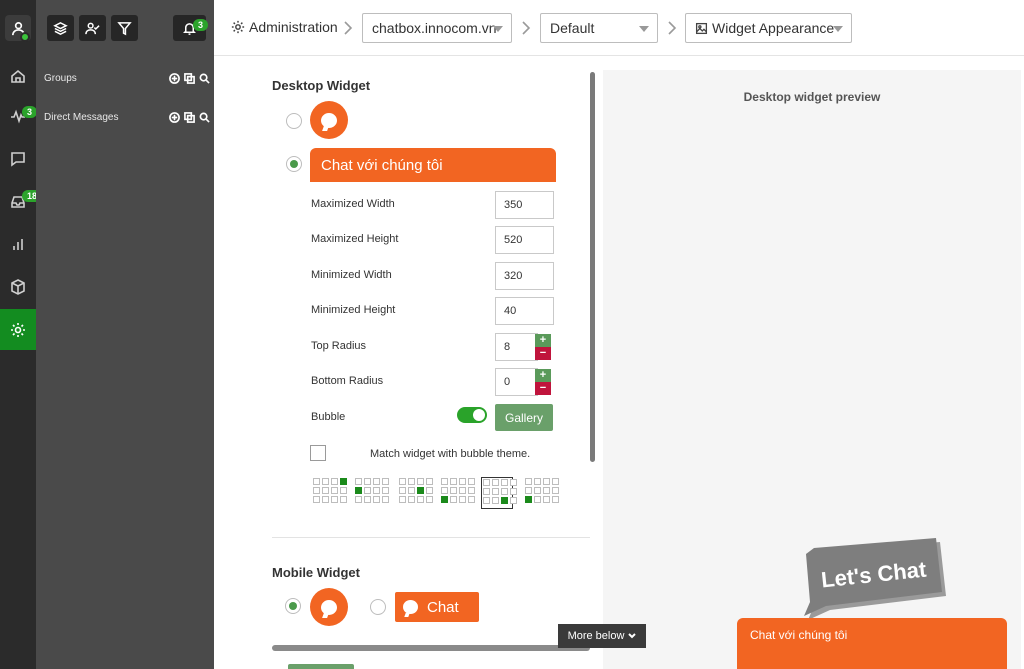 The image size is (1024, 669). Describe the element at coordinates (25, 37) in the screenshot. I see `online-status-dot` at that location.